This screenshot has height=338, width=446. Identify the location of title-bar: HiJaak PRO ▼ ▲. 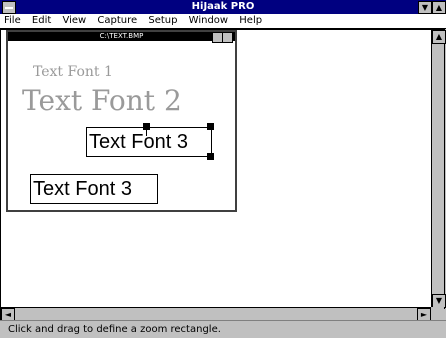
(223, 7).